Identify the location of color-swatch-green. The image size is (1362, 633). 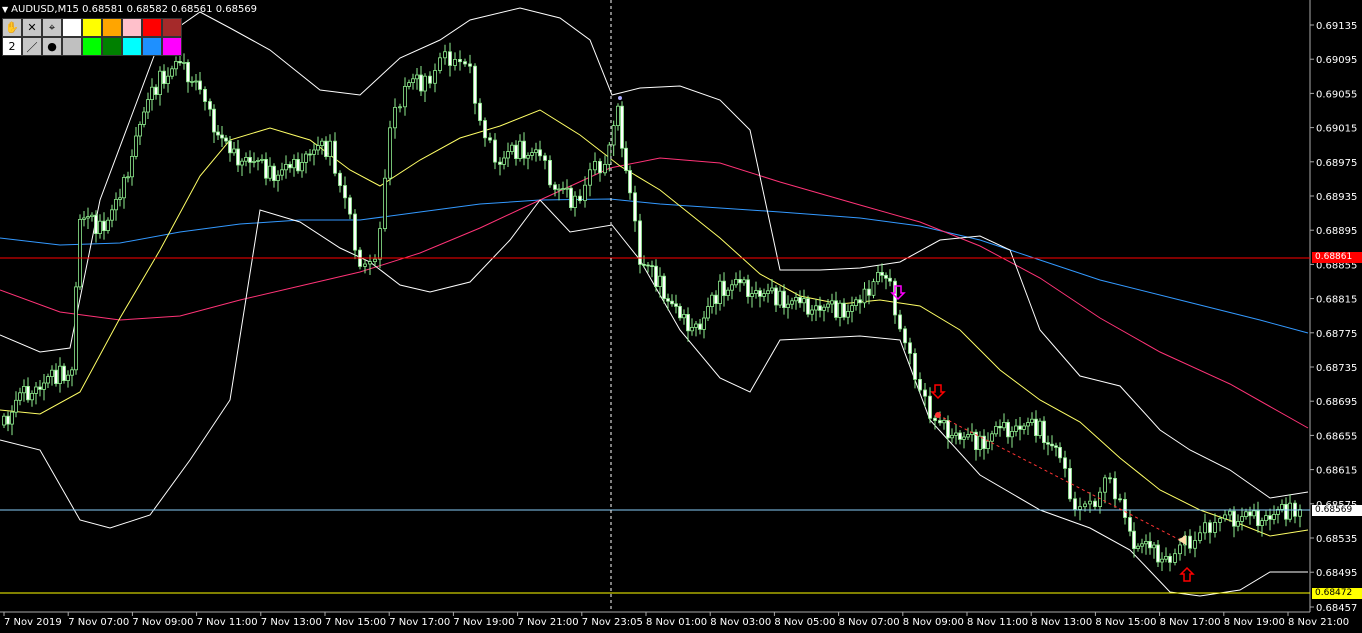
(112, 46).